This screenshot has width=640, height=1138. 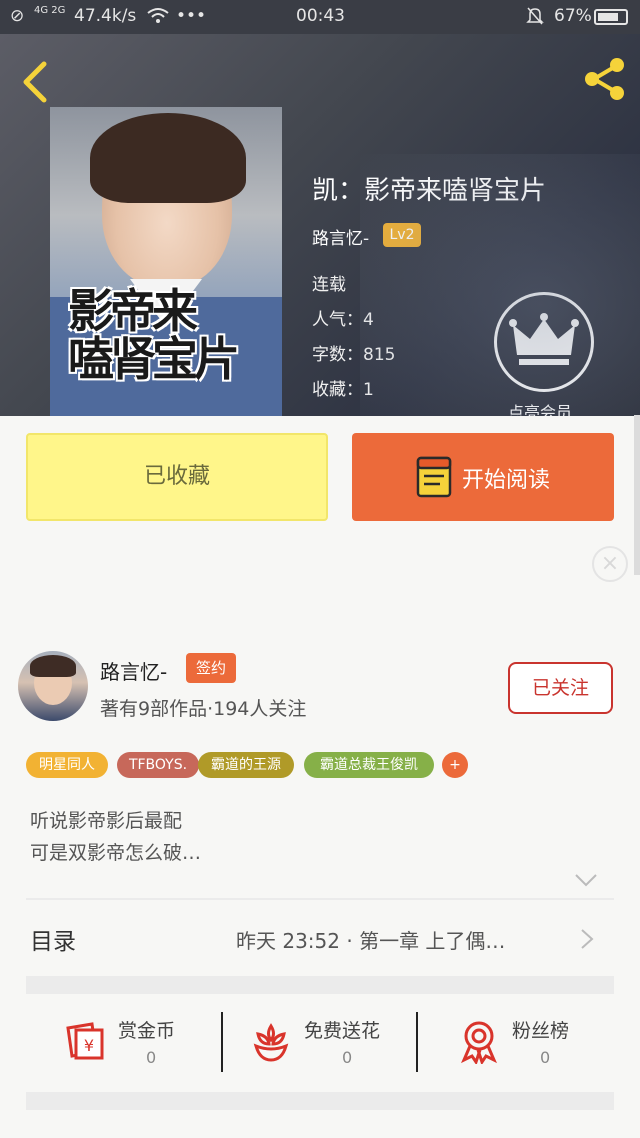 What do you see at coordinates (166, 261) in the screenshot?
I see `book-cover: 影帝来 嗑肾宝片` at bounding box center [166, 261].